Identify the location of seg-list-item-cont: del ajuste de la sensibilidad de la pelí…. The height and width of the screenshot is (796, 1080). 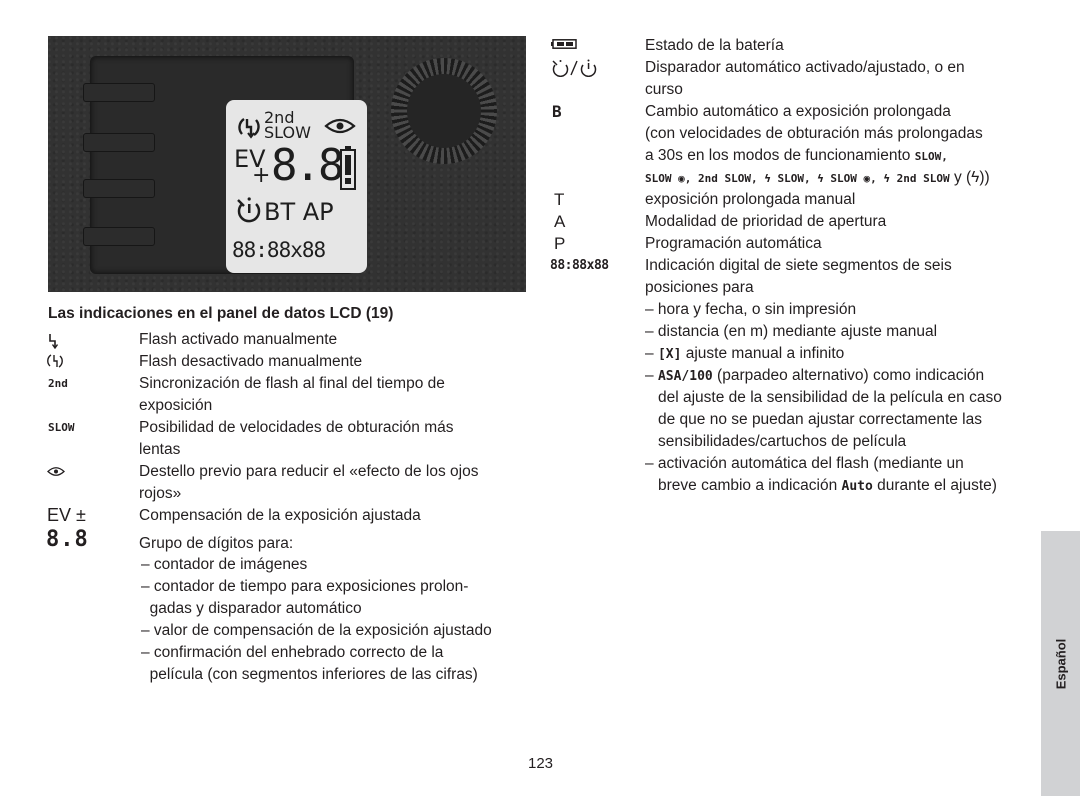
(830, 397).